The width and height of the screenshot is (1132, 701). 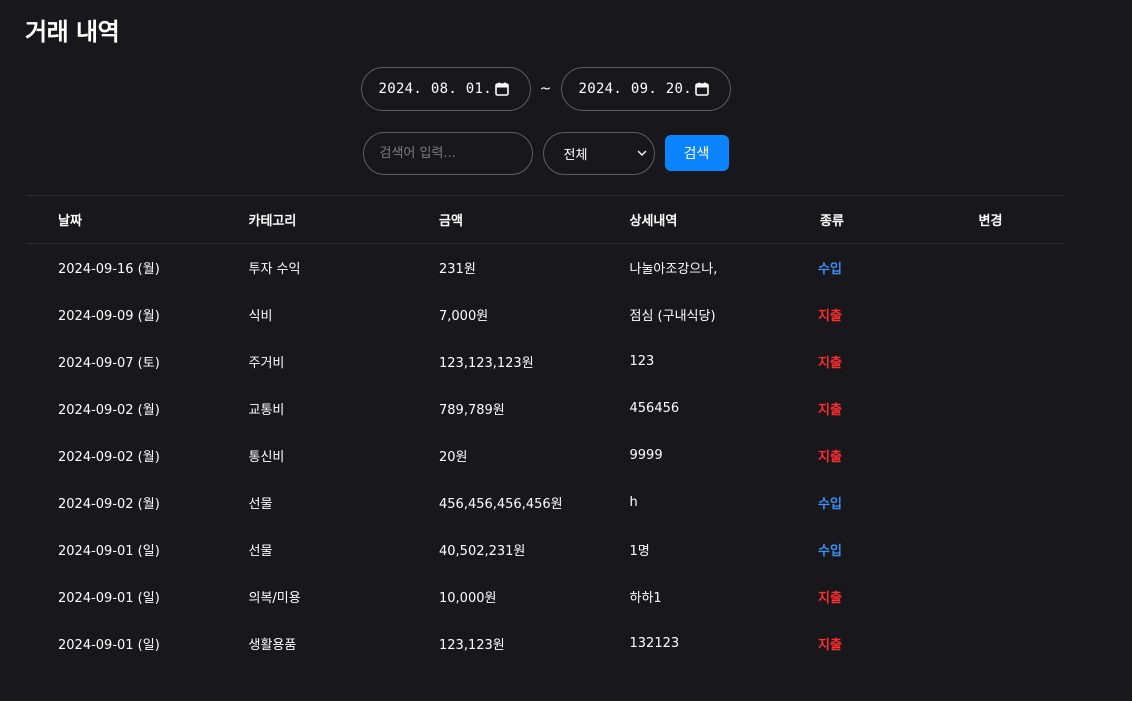 What do you see at coordinates (545, 549) in the screenshot?
I see `table-row: 2024-09-01 (일) 선물 40,502,231원 1명 수입` at bounding box center [545, 549].